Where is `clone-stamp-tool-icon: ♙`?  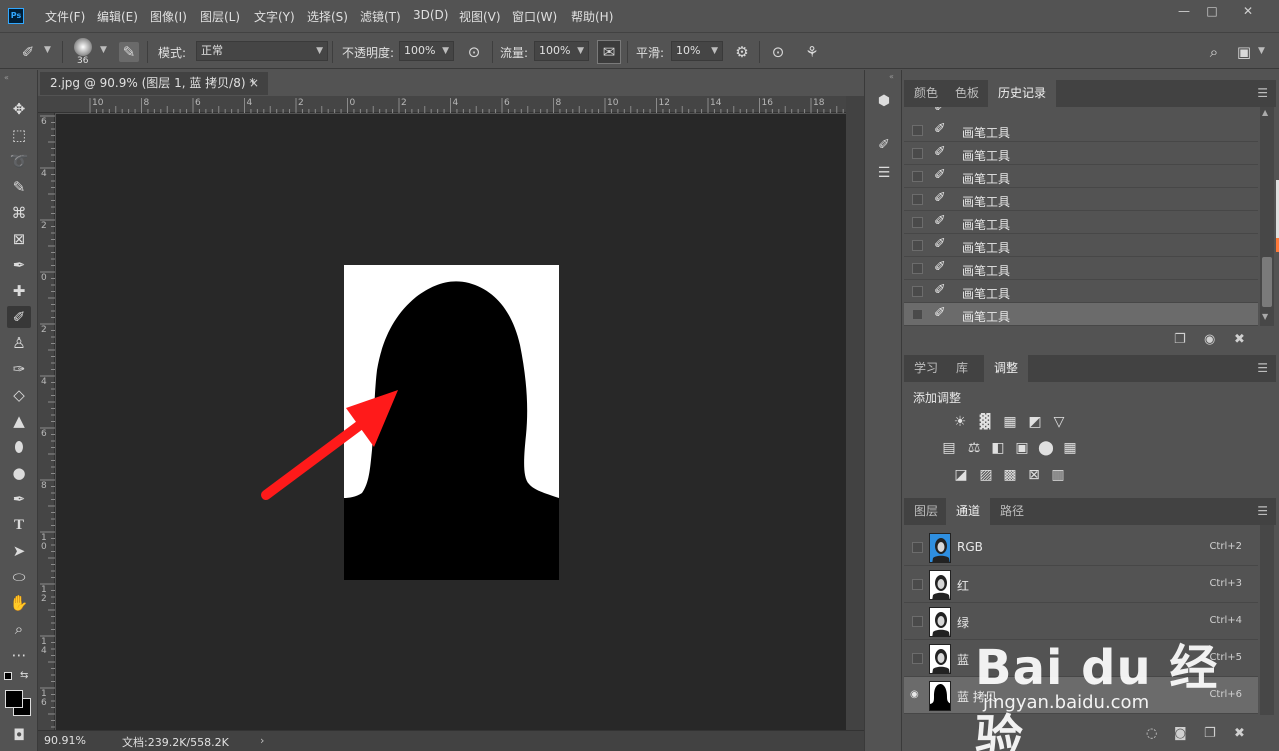 clone-stamp-tool-icon: ♙ is located at coordinates (19, 343).